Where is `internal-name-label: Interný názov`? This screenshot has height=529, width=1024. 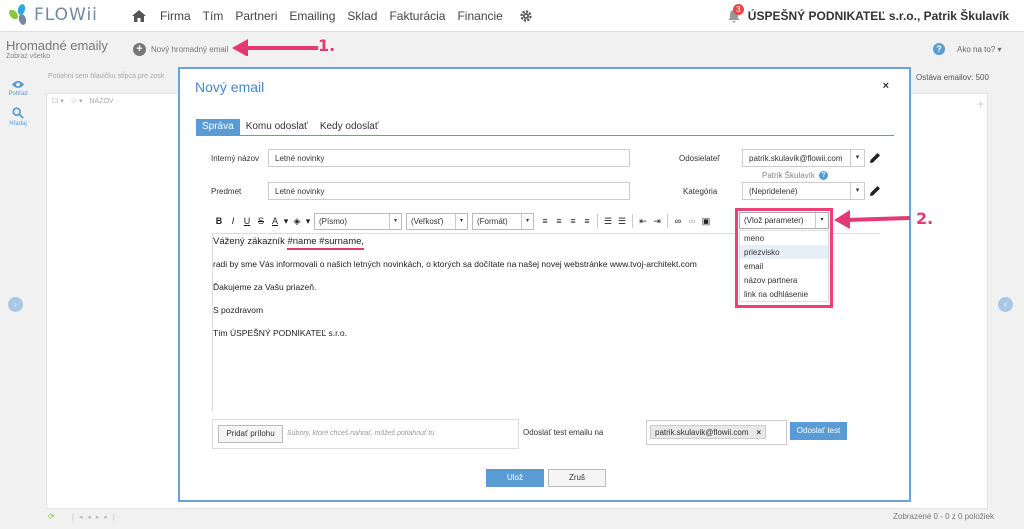
internal-name-label: Interný názov is located at coordinates (235, 158).